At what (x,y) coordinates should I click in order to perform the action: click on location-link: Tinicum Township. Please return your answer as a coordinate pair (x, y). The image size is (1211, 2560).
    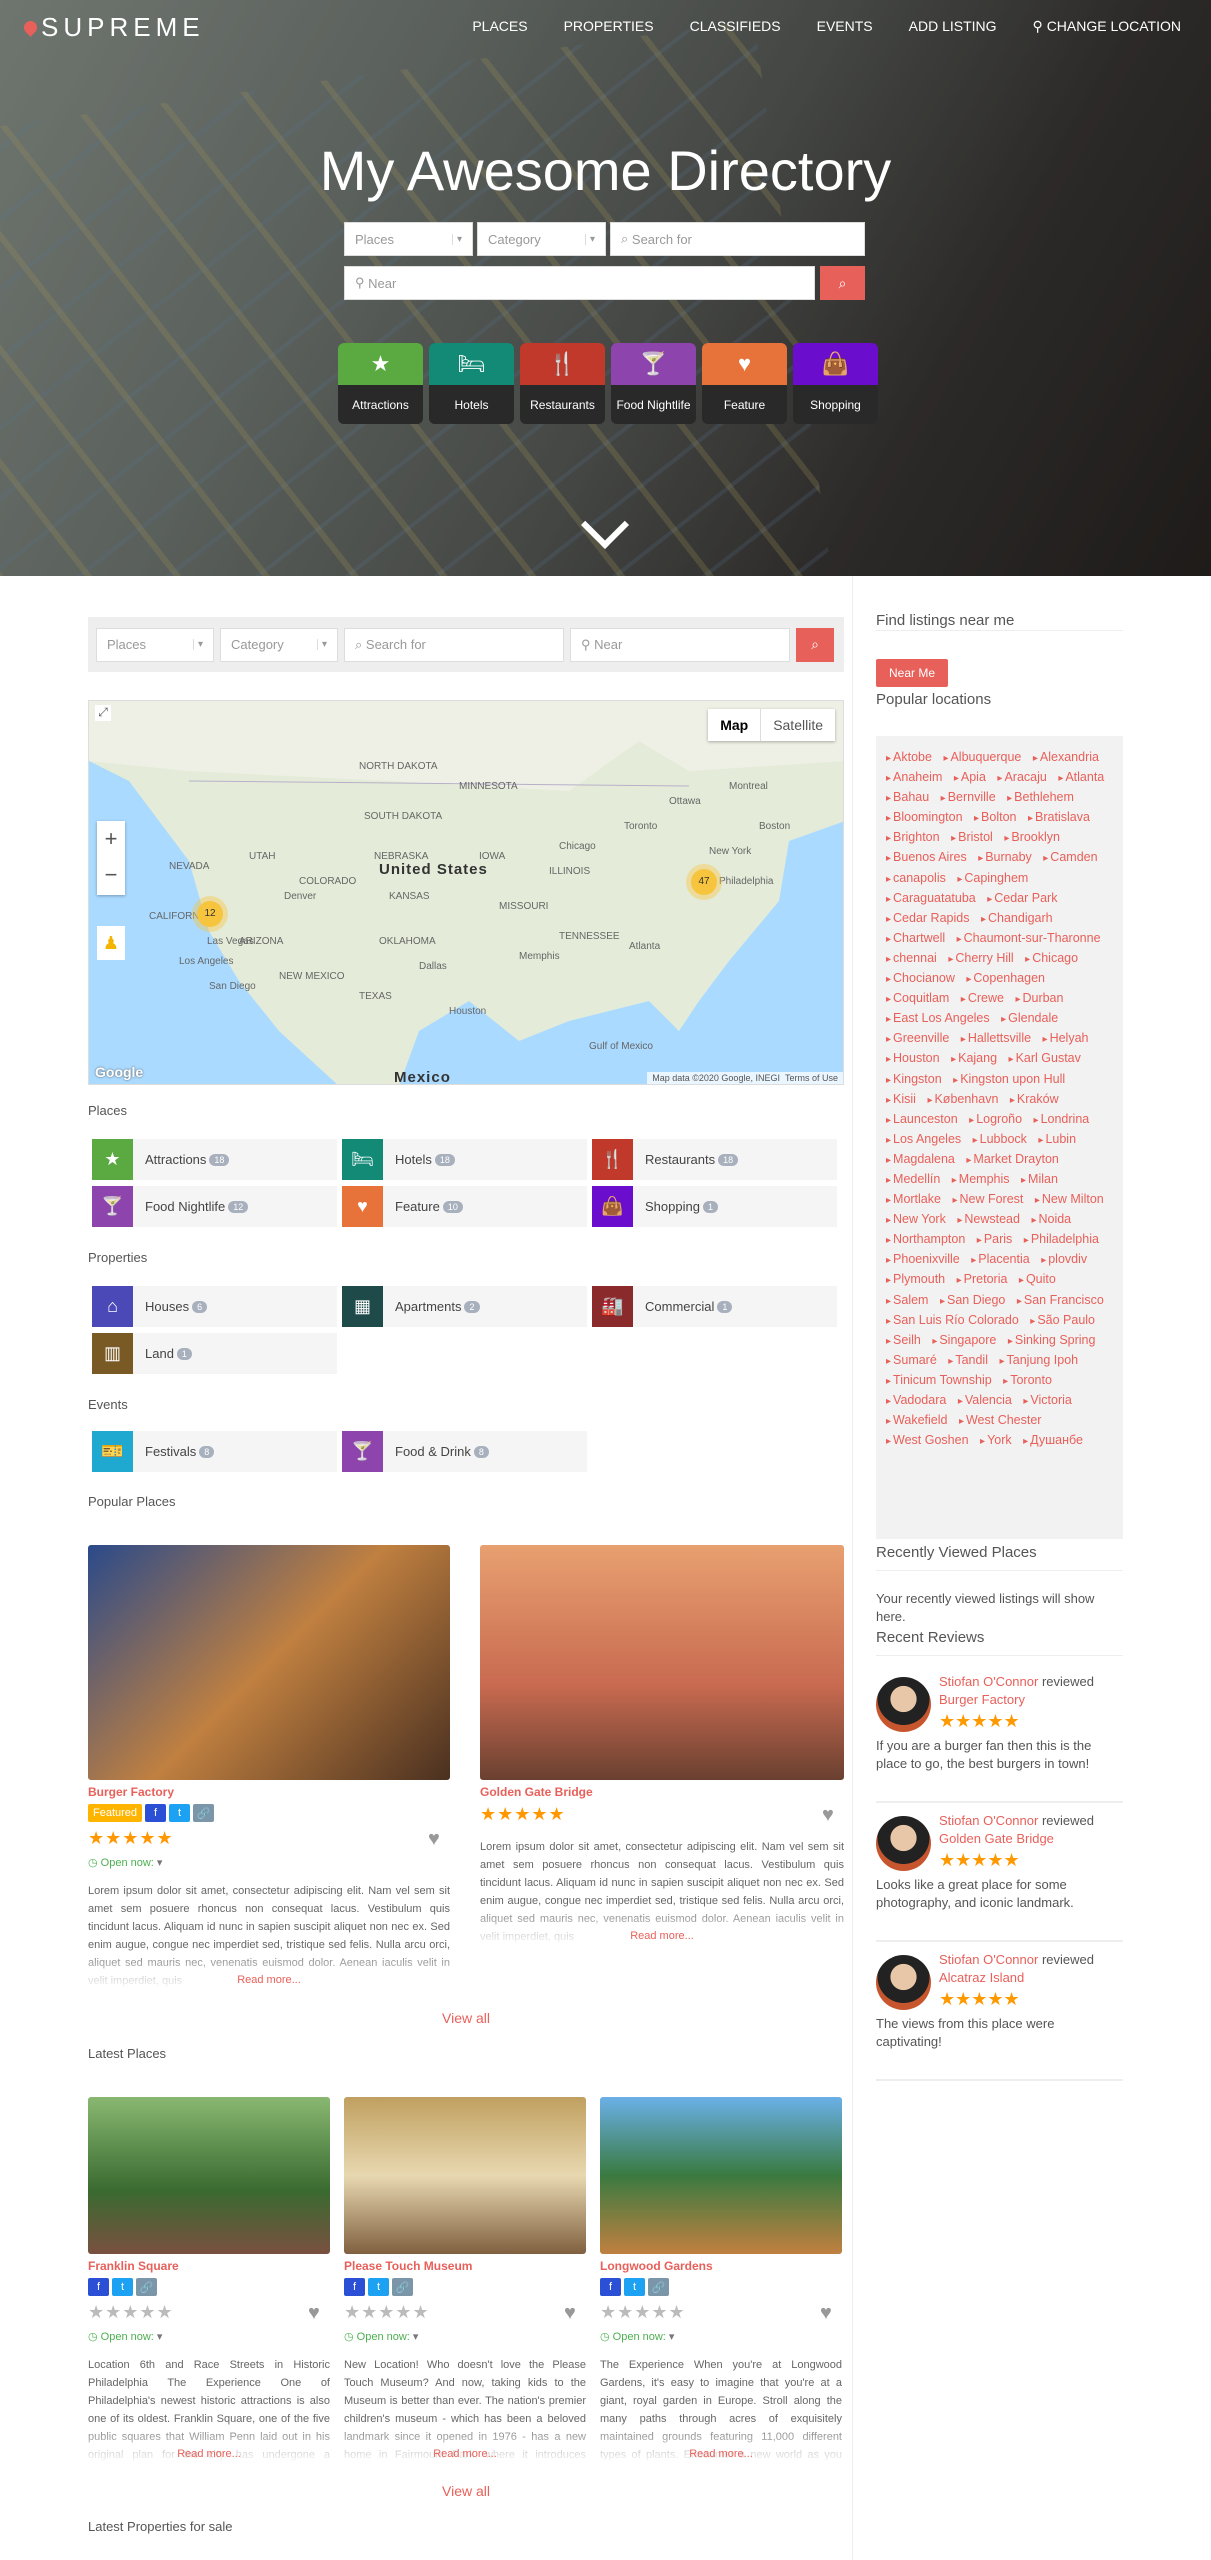
    Looking at the image, I should click on (939, 1380).